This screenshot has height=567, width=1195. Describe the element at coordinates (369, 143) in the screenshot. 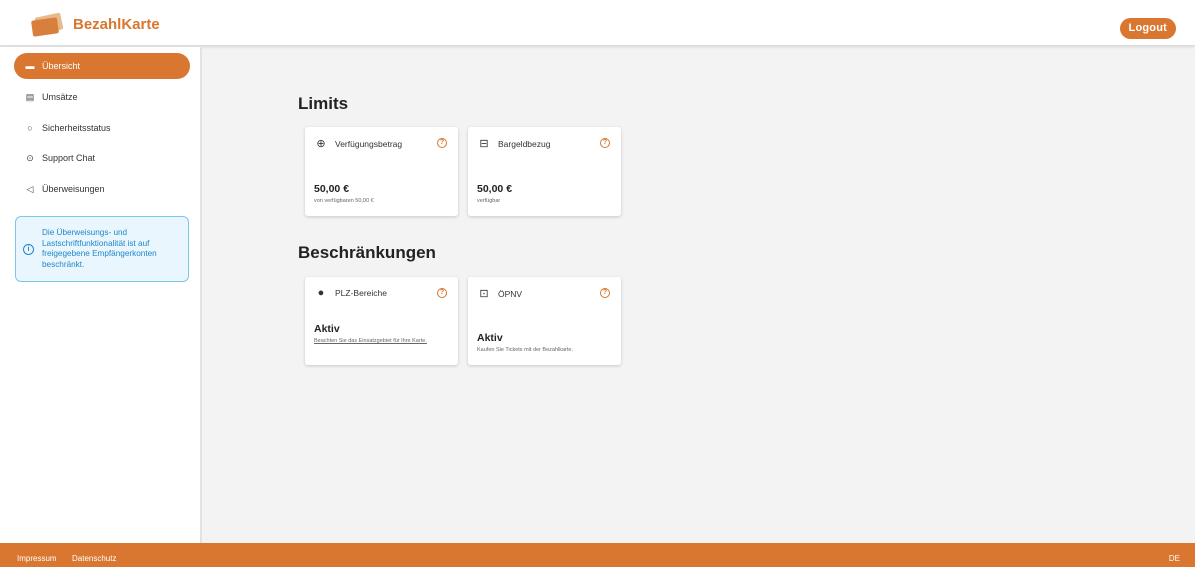

I see `card-label: Verfügungsbetrag` at that location.